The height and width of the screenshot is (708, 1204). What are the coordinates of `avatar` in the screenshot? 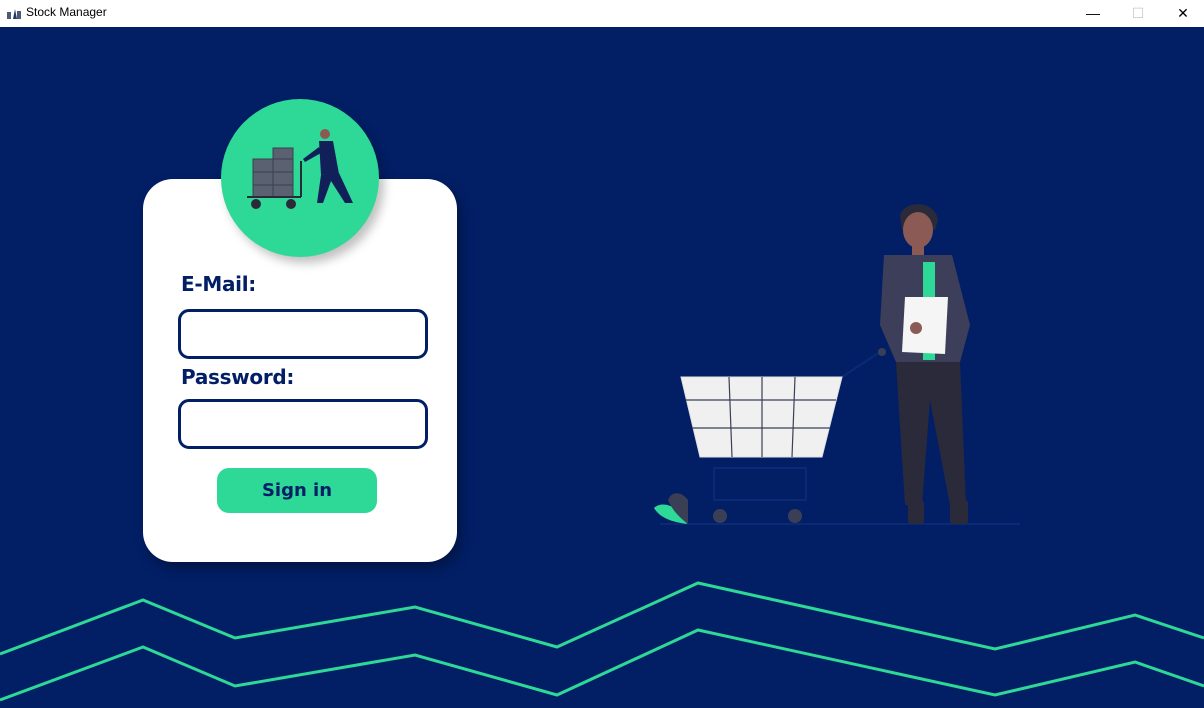 It's located at (300, 178).